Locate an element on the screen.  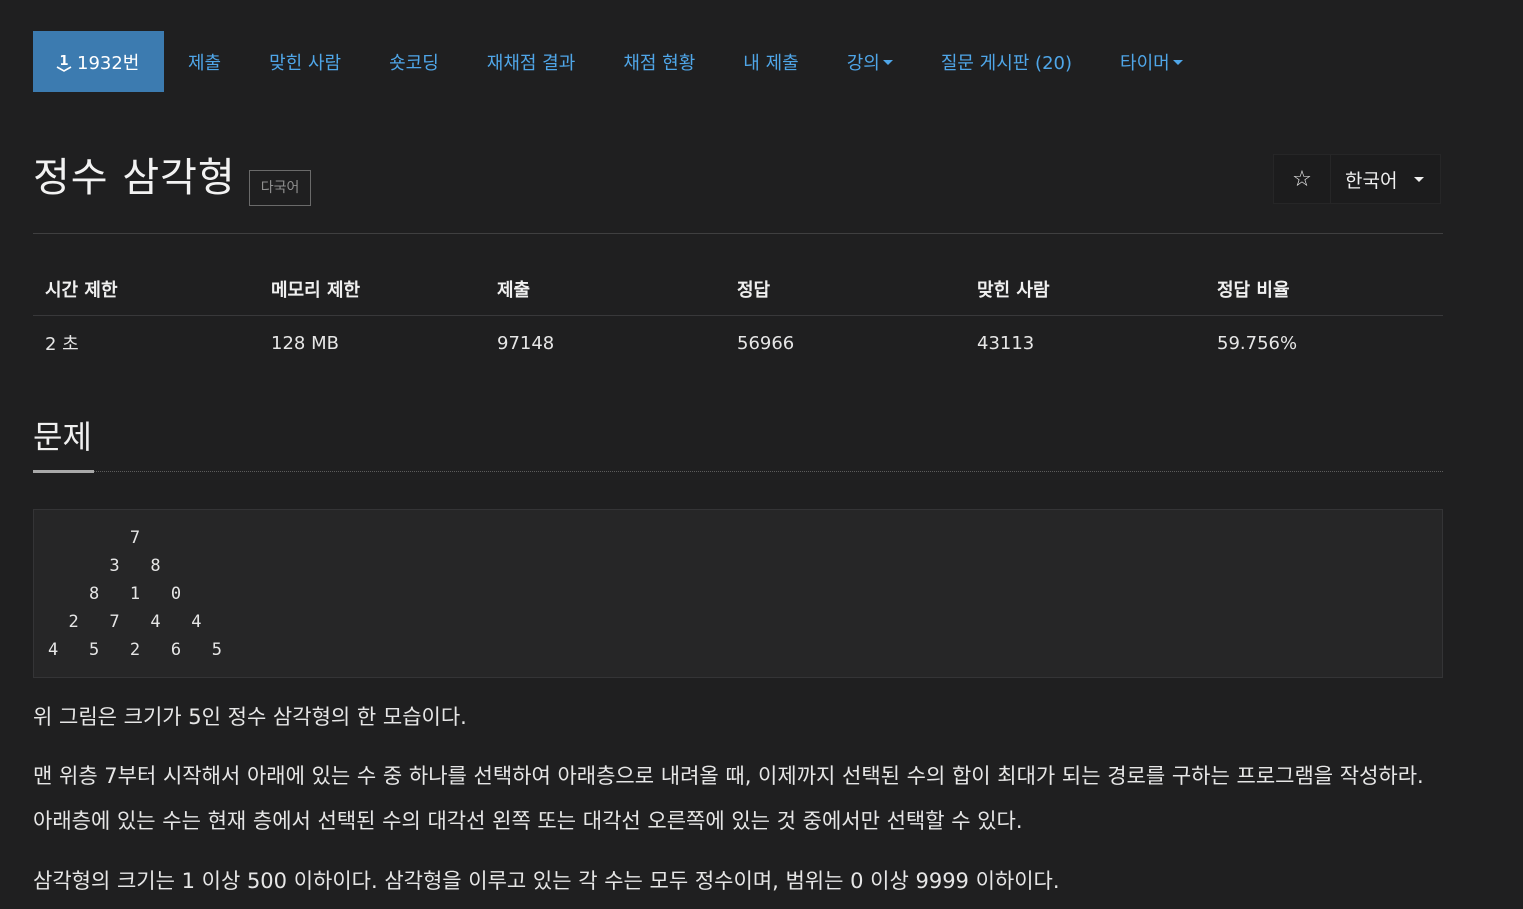
favorite-button: ☆ is located at coordinates (1302, 179).